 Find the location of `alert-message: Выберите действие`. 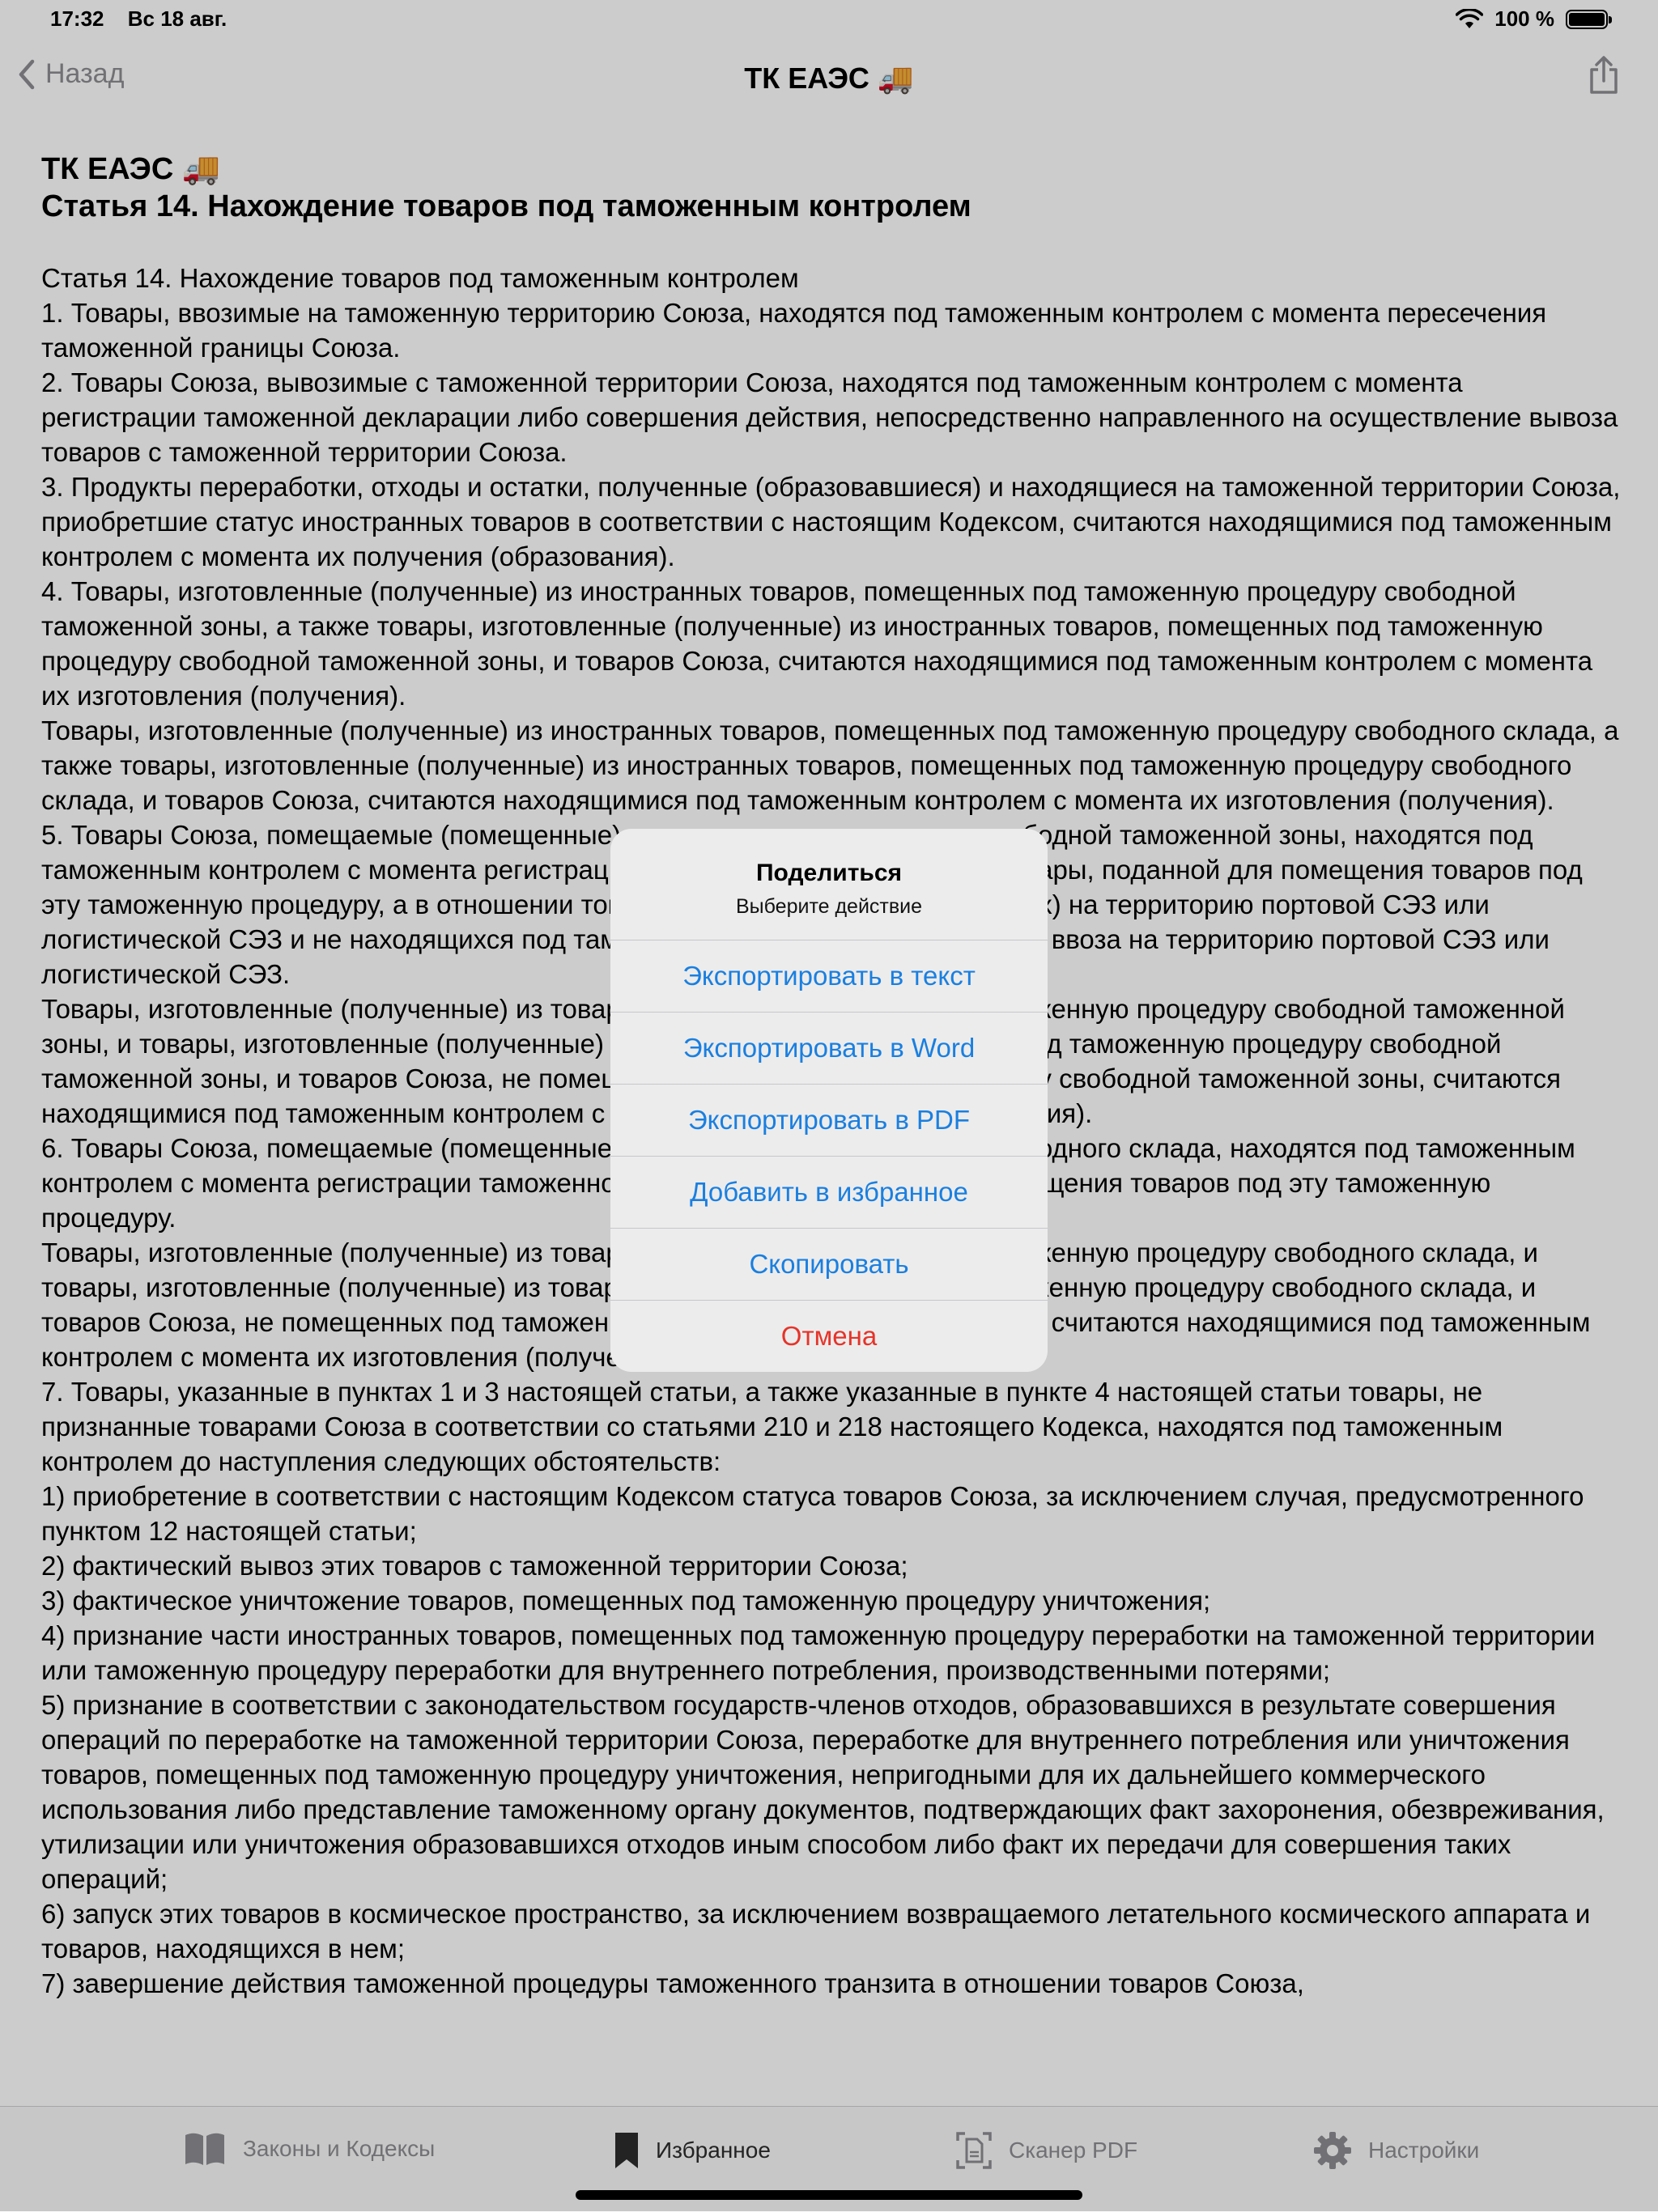

alert-message: Выберите действие is located at coordinates (829, 906).